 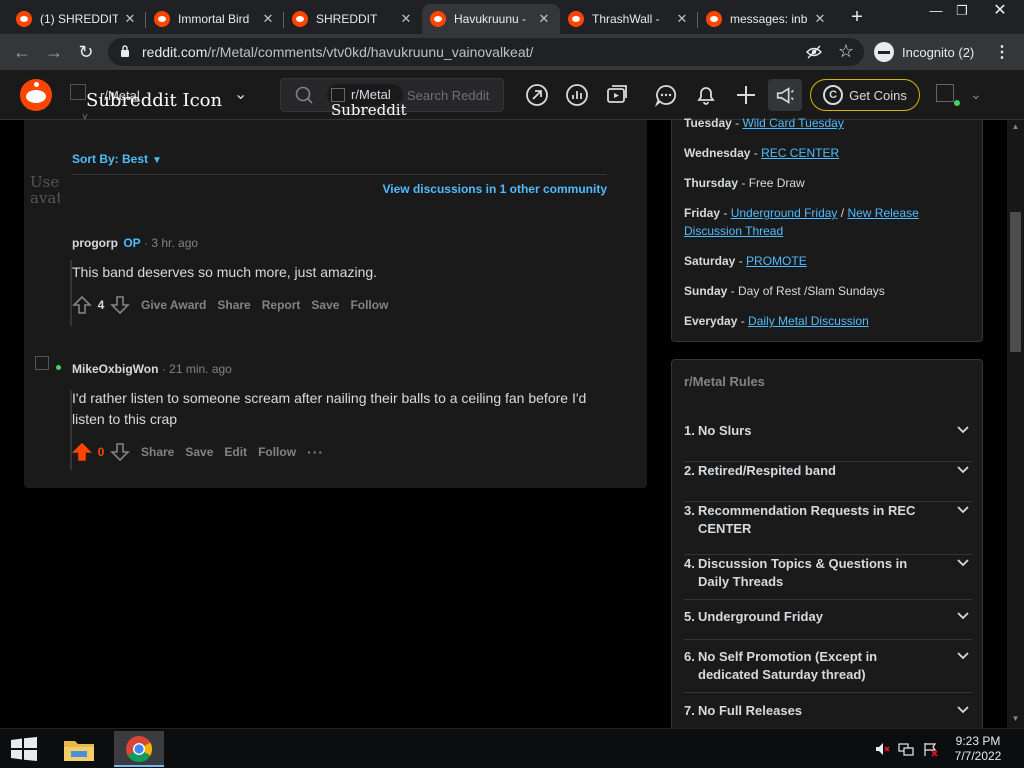 What do you see at coordinates (1015, 282) in the screenshot?
I see `scrollbar-thumb` at bounding box center [1015, 282].